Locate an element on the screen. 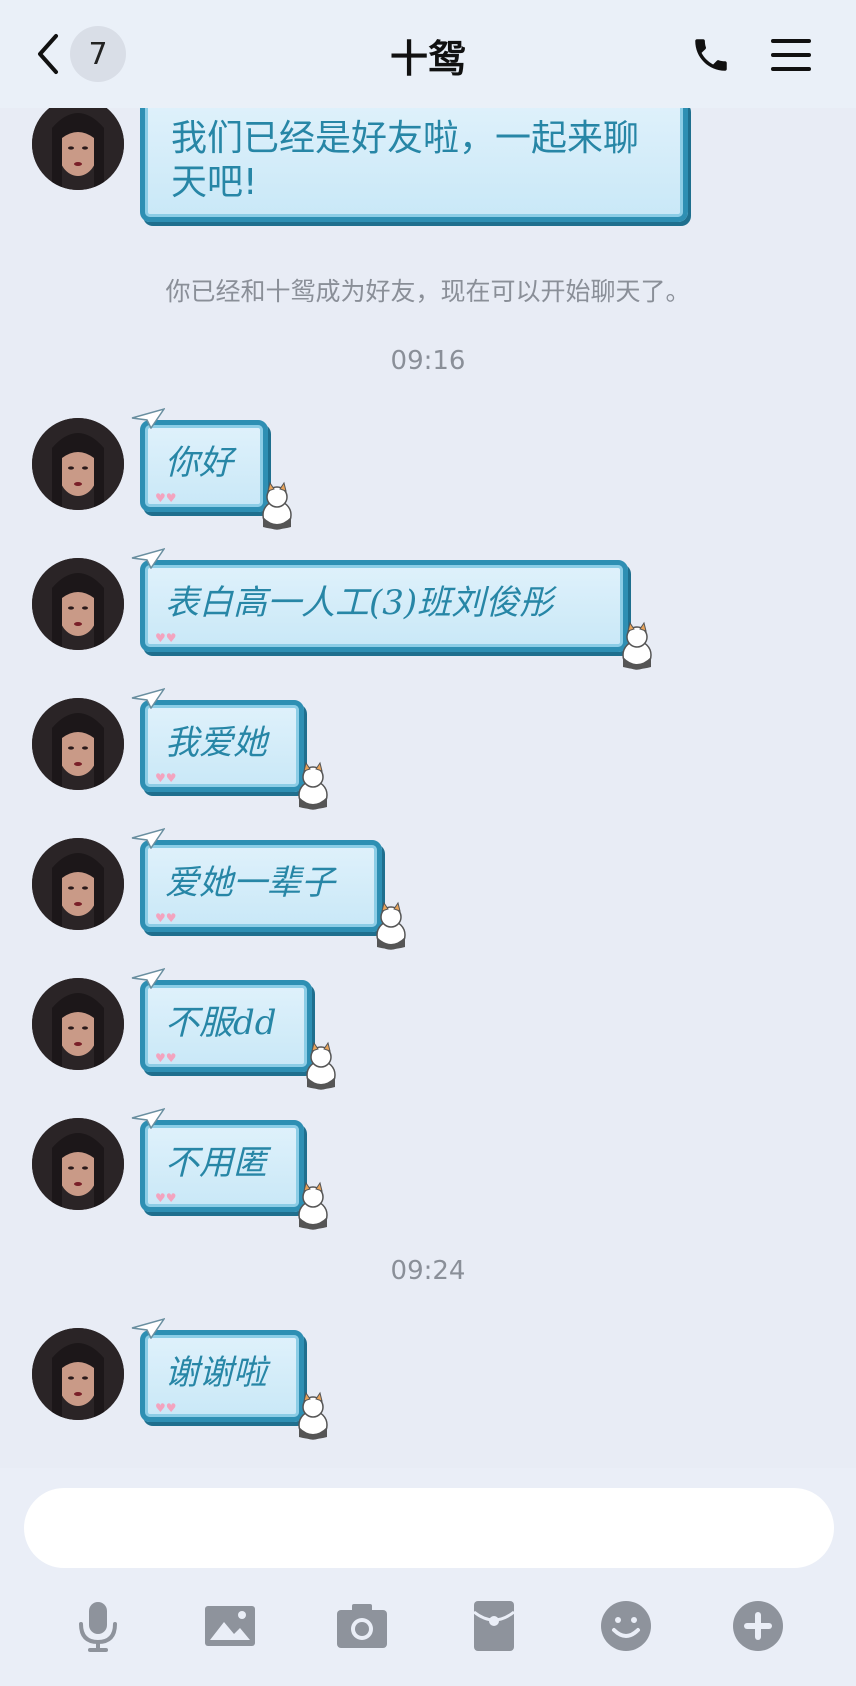 This screenshot has width=856, height=1686. input-area is located at coordinates (428, 1577).